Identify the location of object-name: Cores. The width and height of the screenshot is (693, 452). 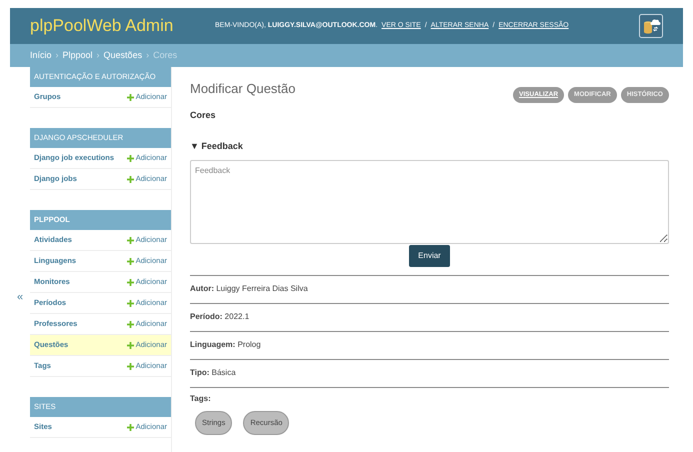
(203, 115).